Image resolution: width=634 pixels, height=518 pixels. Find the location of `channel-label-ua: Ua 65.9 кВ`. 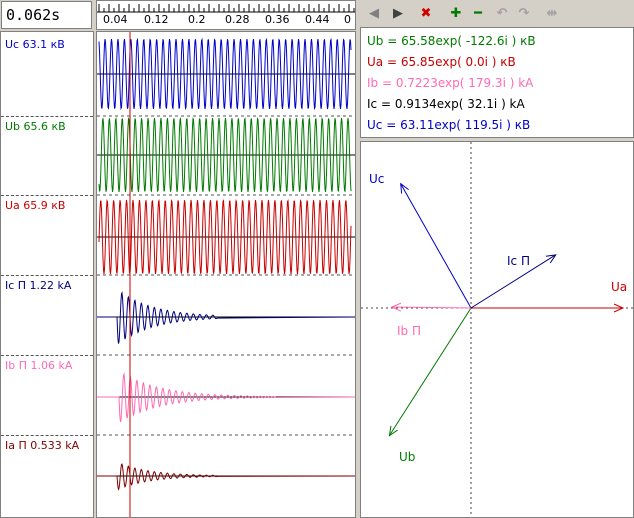

channel-label-ua: Ua 65.9 кВ is located at coordinates (35, 205).